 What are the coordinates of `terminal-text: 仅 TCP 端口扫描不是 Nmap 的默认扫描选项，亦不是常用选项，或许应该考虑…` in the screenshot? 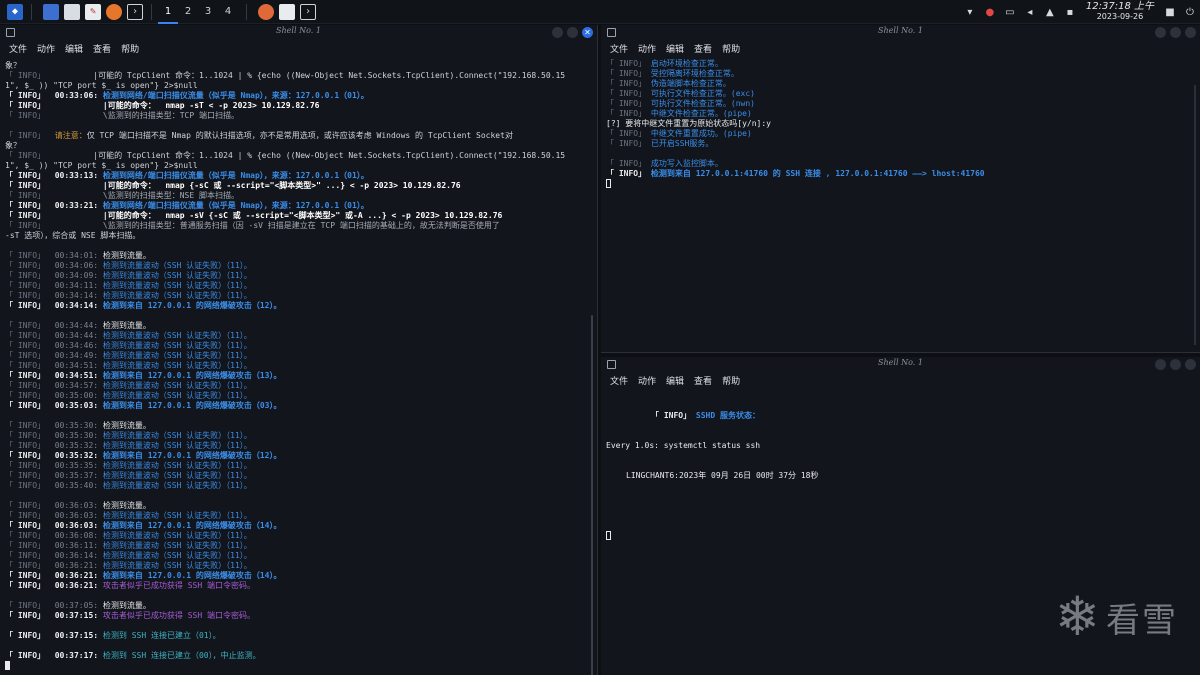 It's located at (299, 135).